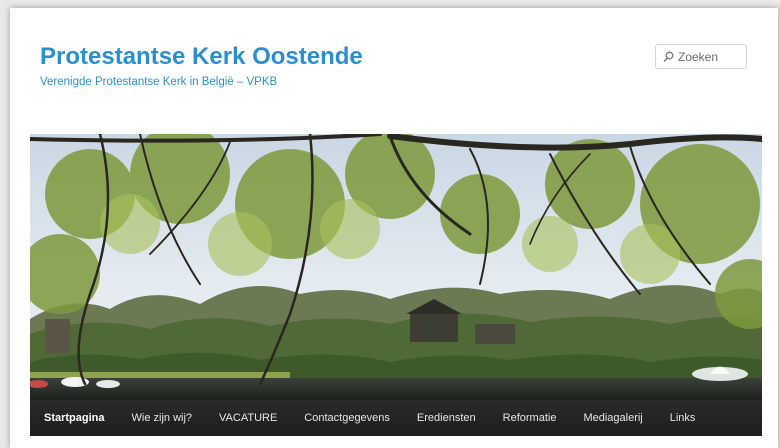 The width and height of the screenshot is (780, 448). What do you see at coordinates (612, 418) in the screenshot?
I see `nav-item-mediagalerij: Mediagalerij` at bounding box center [612, 418].